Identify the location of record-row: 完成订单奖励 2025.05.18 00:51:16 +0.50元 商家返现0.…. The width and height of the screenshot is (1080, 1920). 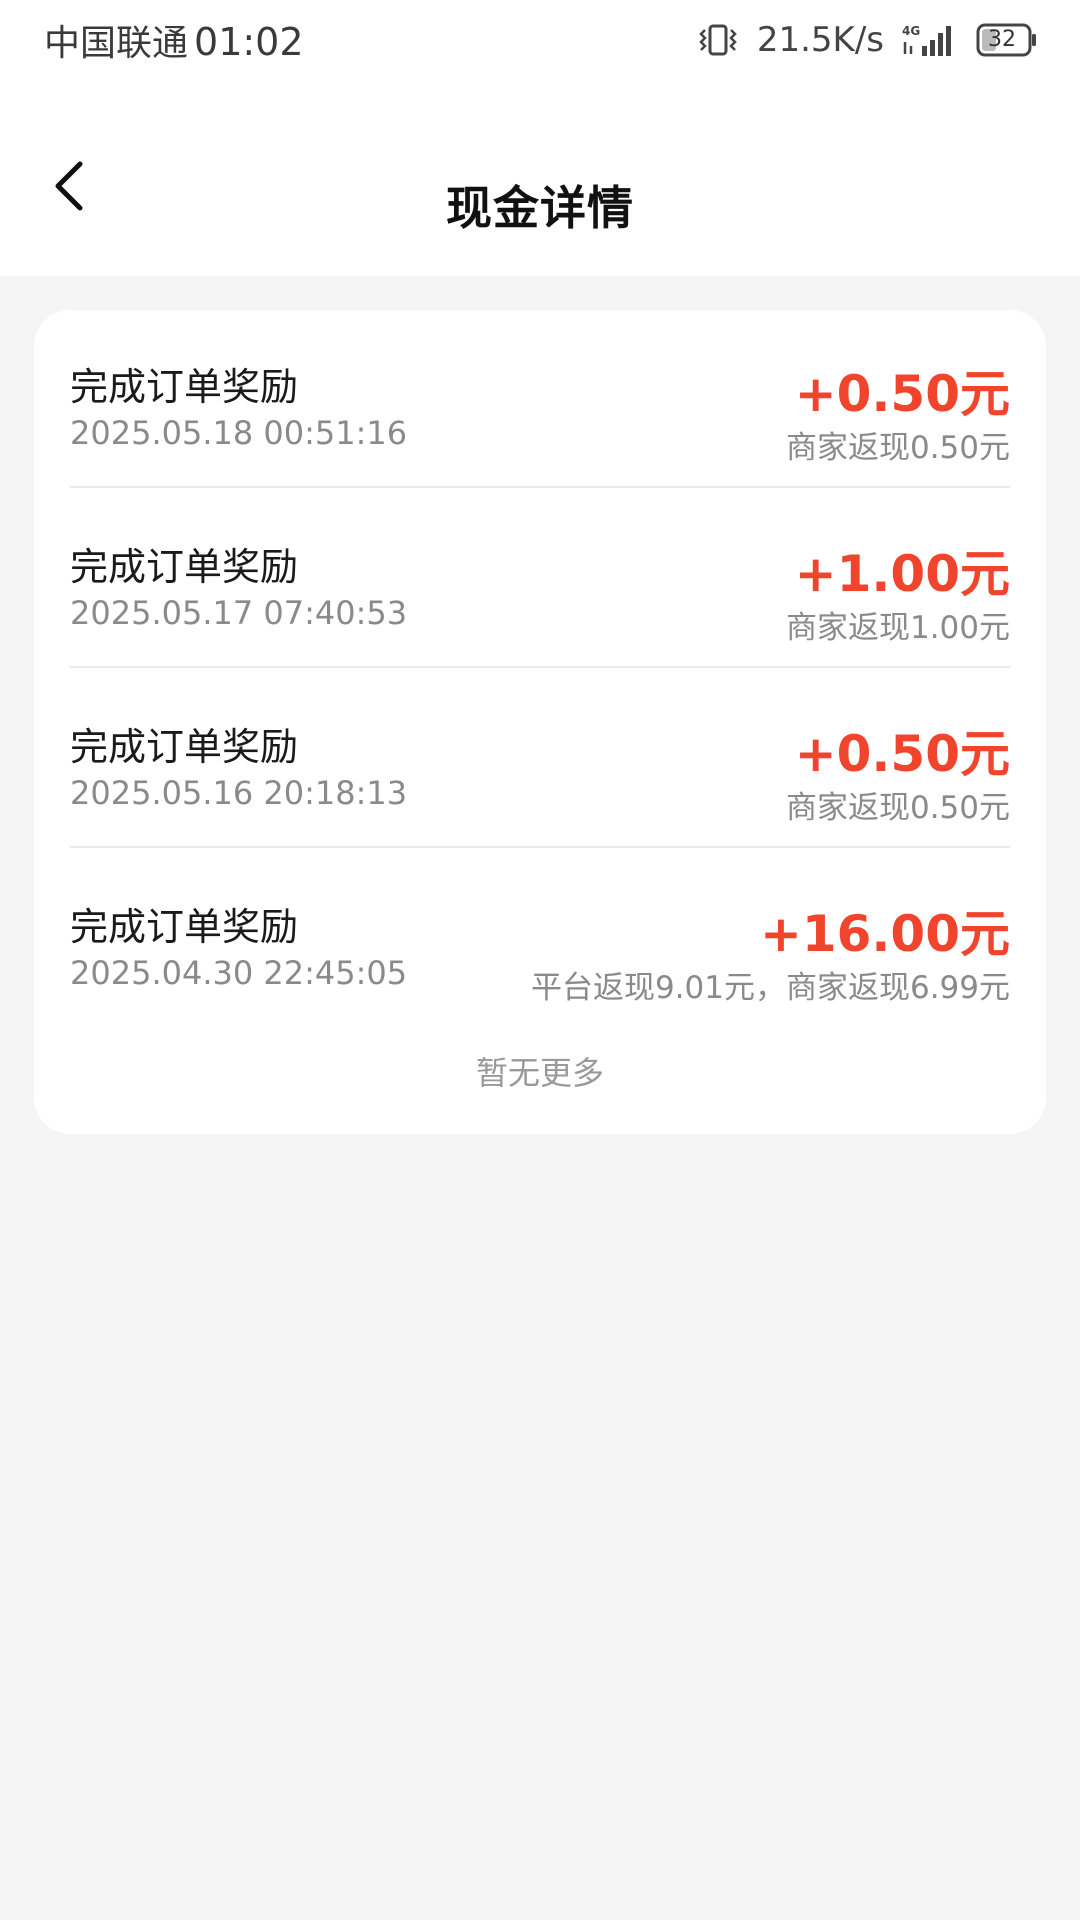
(540, 399).